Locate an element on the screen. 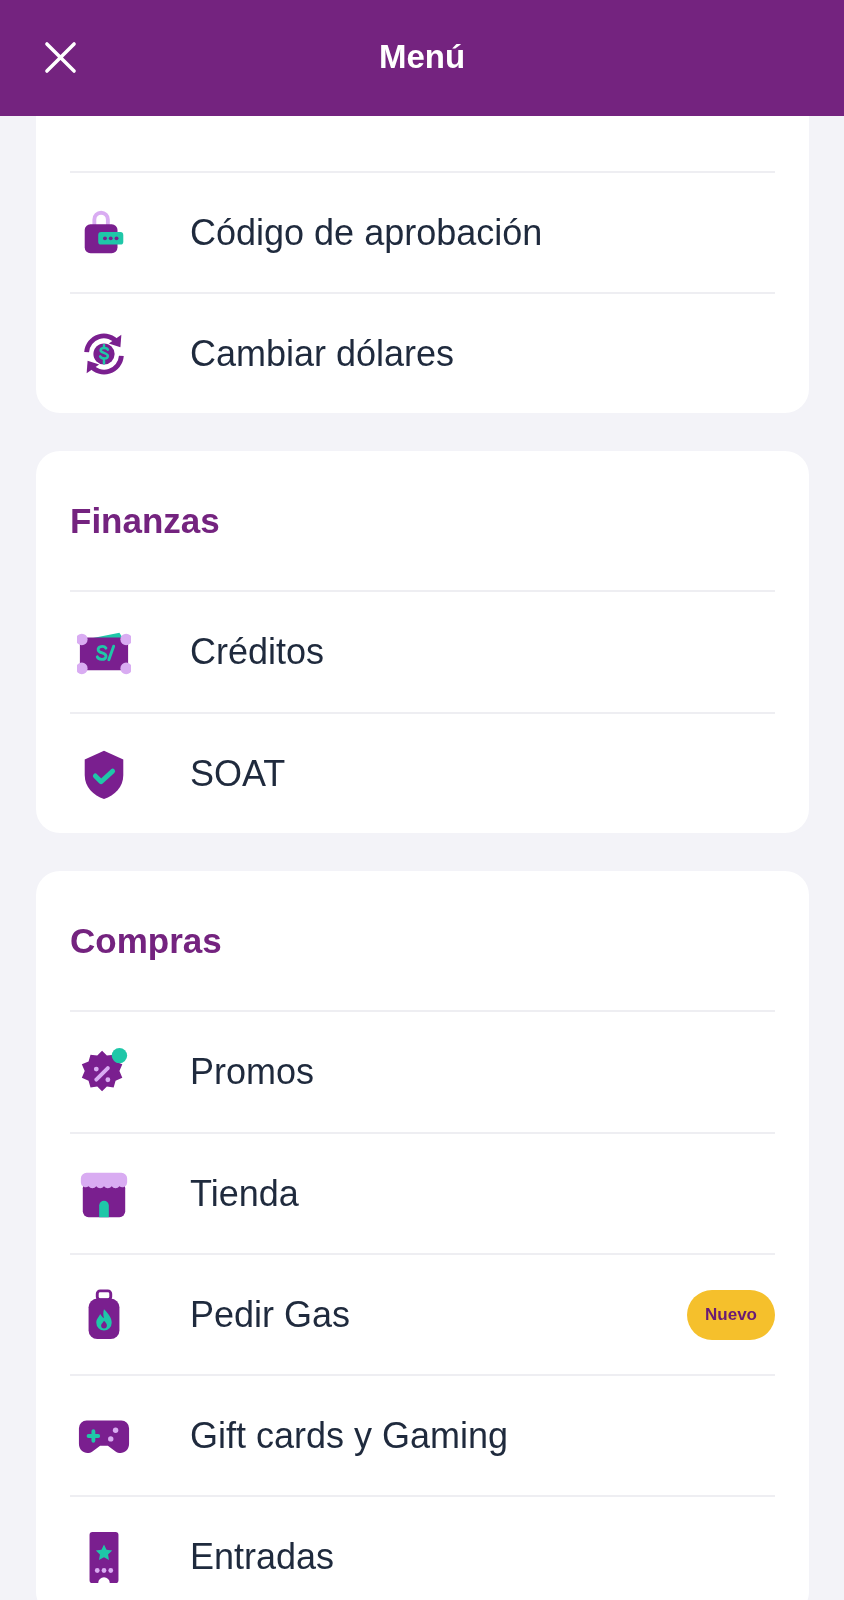 This screenshot has height=1600, width=844. screen-title: Menú is located at coordinates (422, 57).